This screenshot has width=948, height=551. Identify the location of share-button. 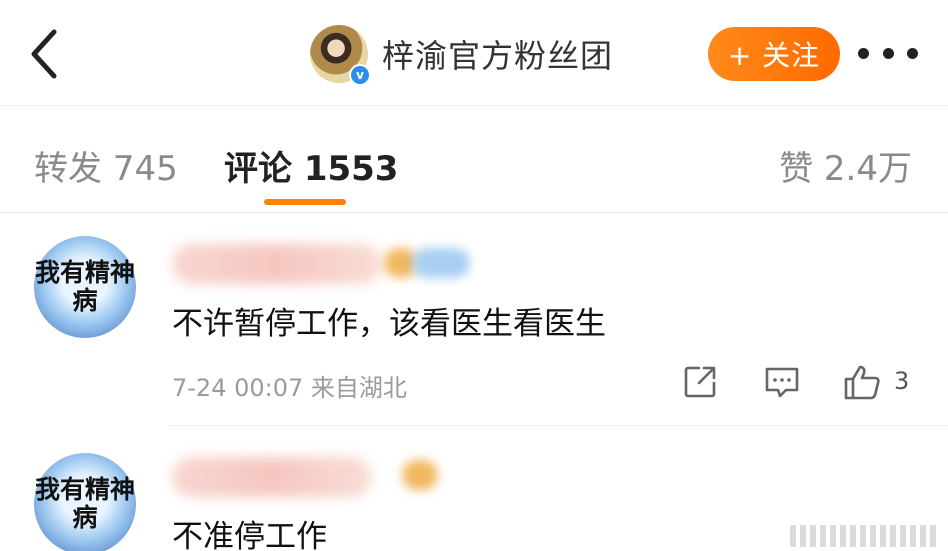
(700, 382).